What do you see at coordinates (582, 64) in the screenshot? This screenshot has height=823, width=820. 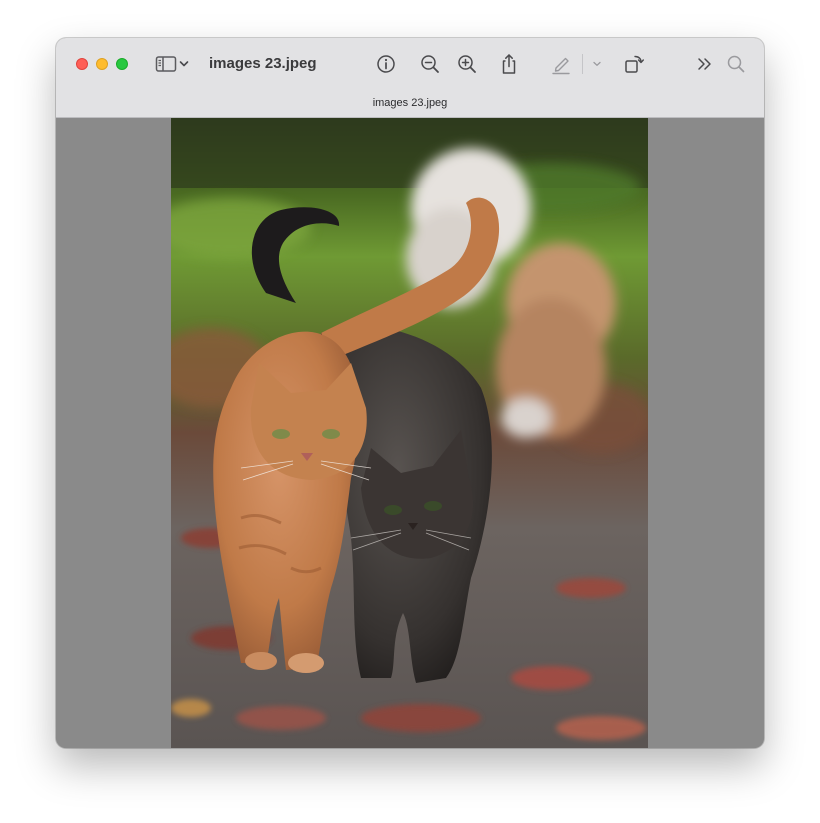 I see `toolbar-separator` at bounding box center [582, 64].